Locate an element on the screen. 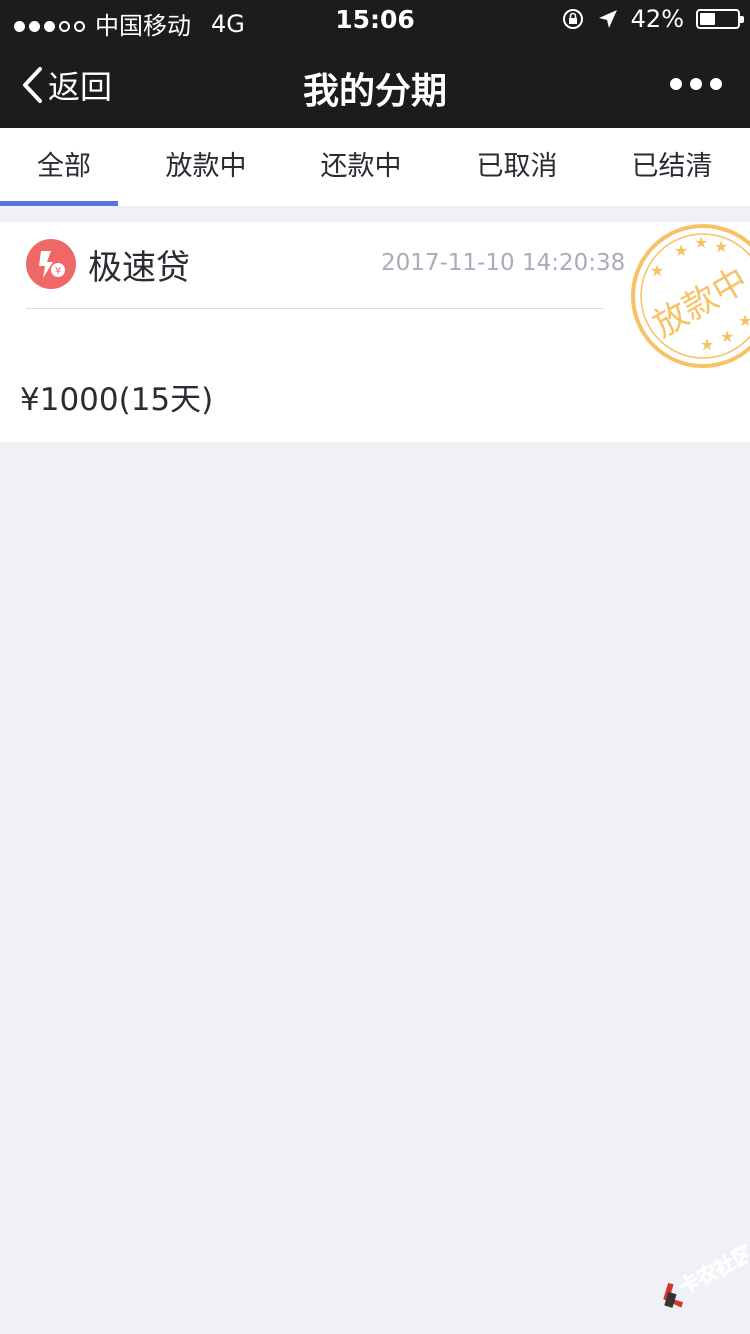  status-right: 42% is located at coordinates (652, 19).